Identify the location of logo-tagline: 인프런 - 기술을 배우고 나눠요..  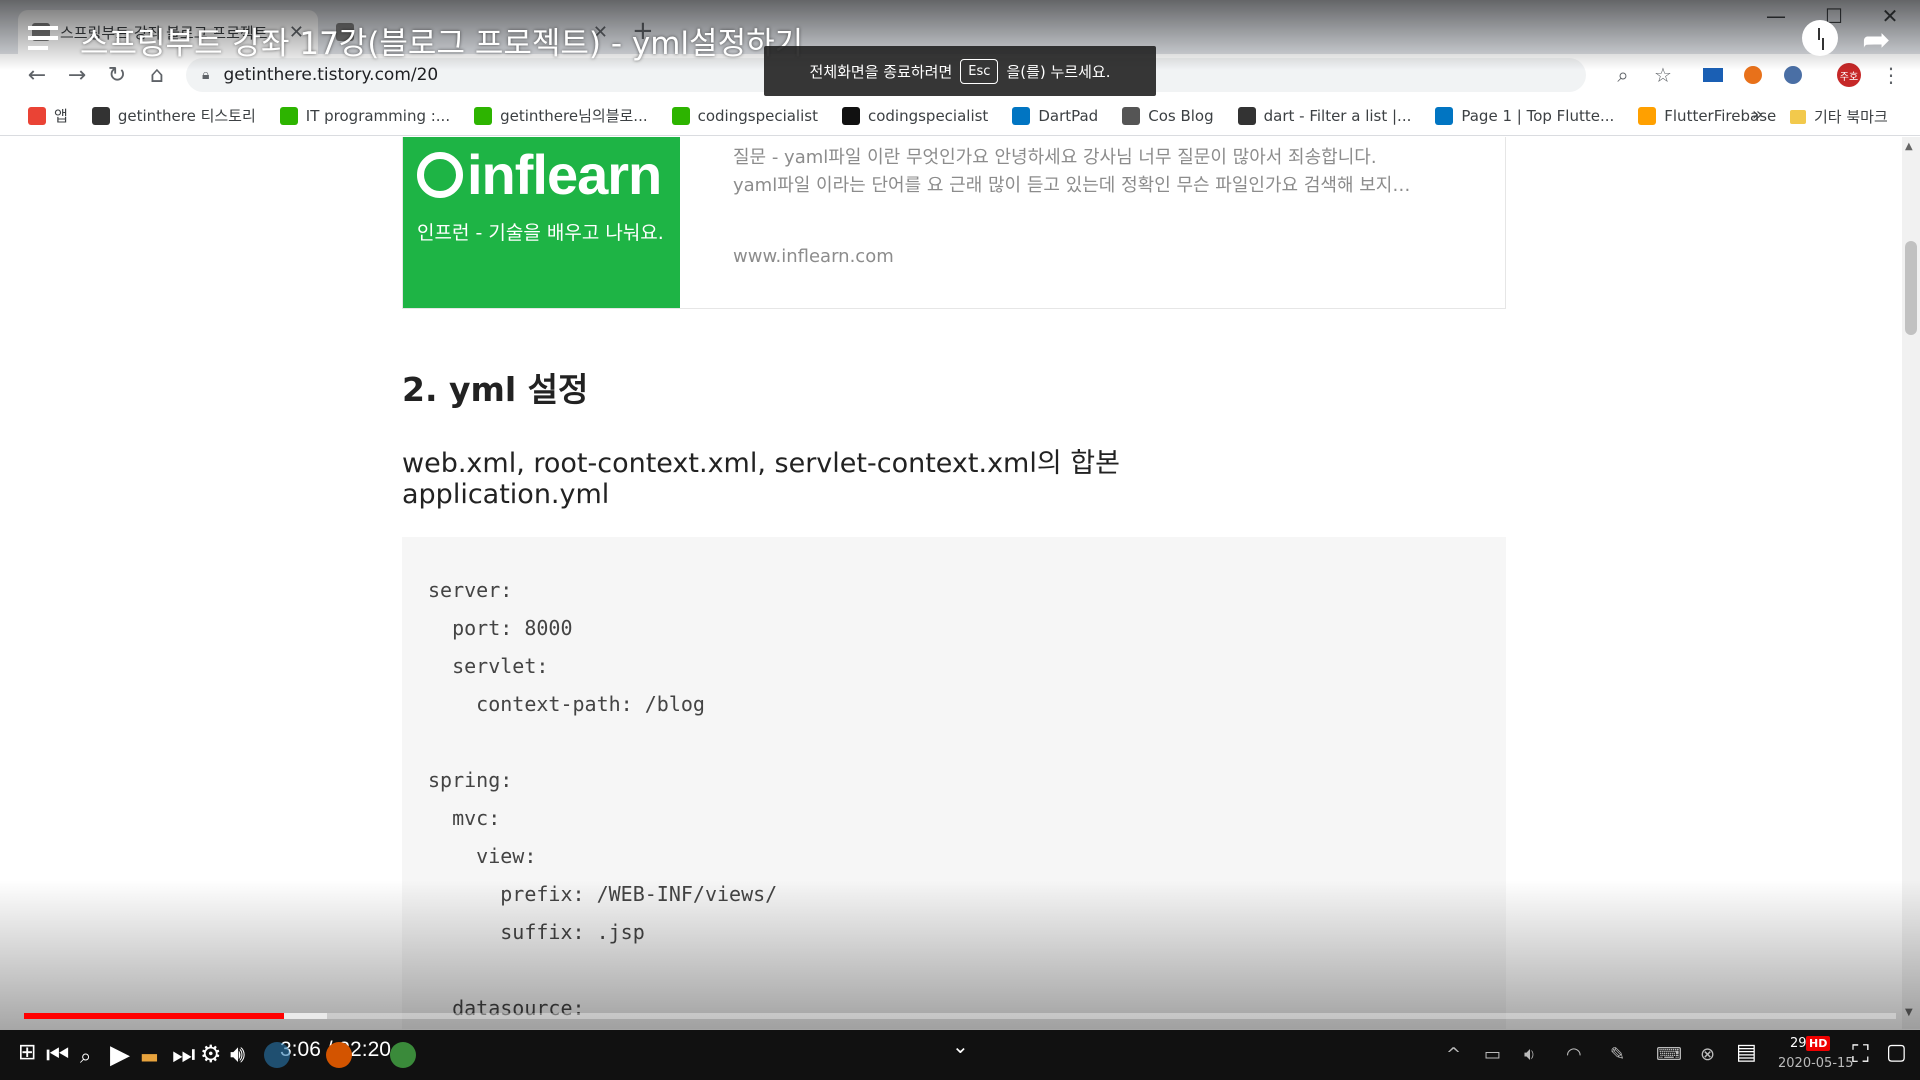
(540, 233).